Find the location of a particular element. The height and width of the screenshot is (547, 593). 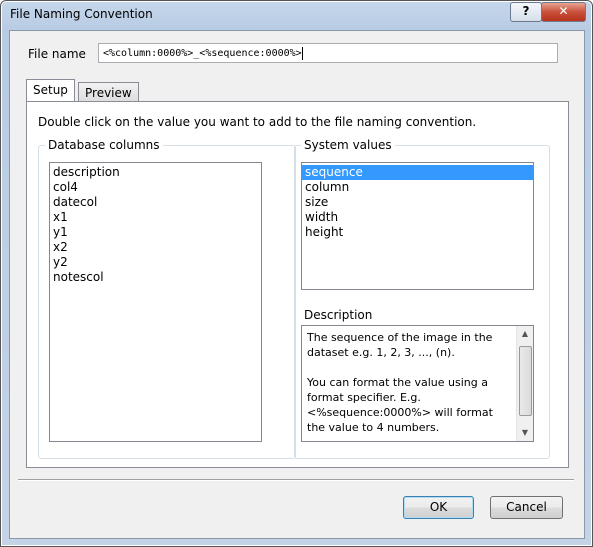

help-icon: ? is located at coordinates (526, 11).